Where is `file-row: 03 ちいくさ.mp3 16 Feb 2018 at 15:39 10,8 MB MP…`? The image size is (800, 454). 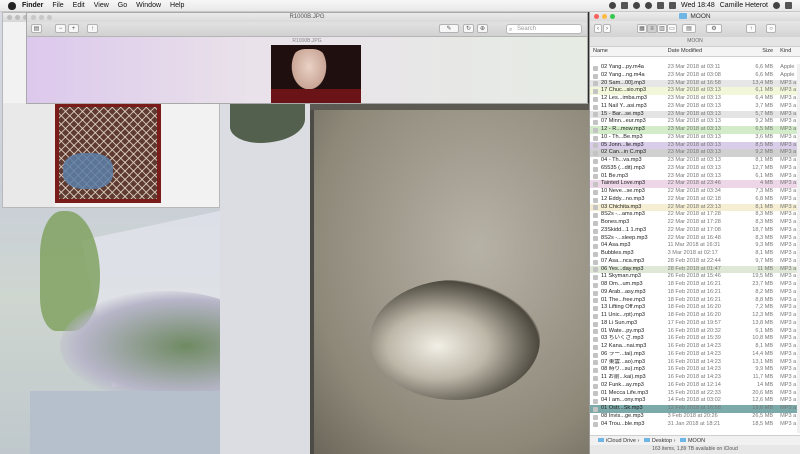 file-row: 03 ちいくさ.mp3 16 Feb 2018 at 15:39 10,8 MB MP… is located at coordinates (695, 339).